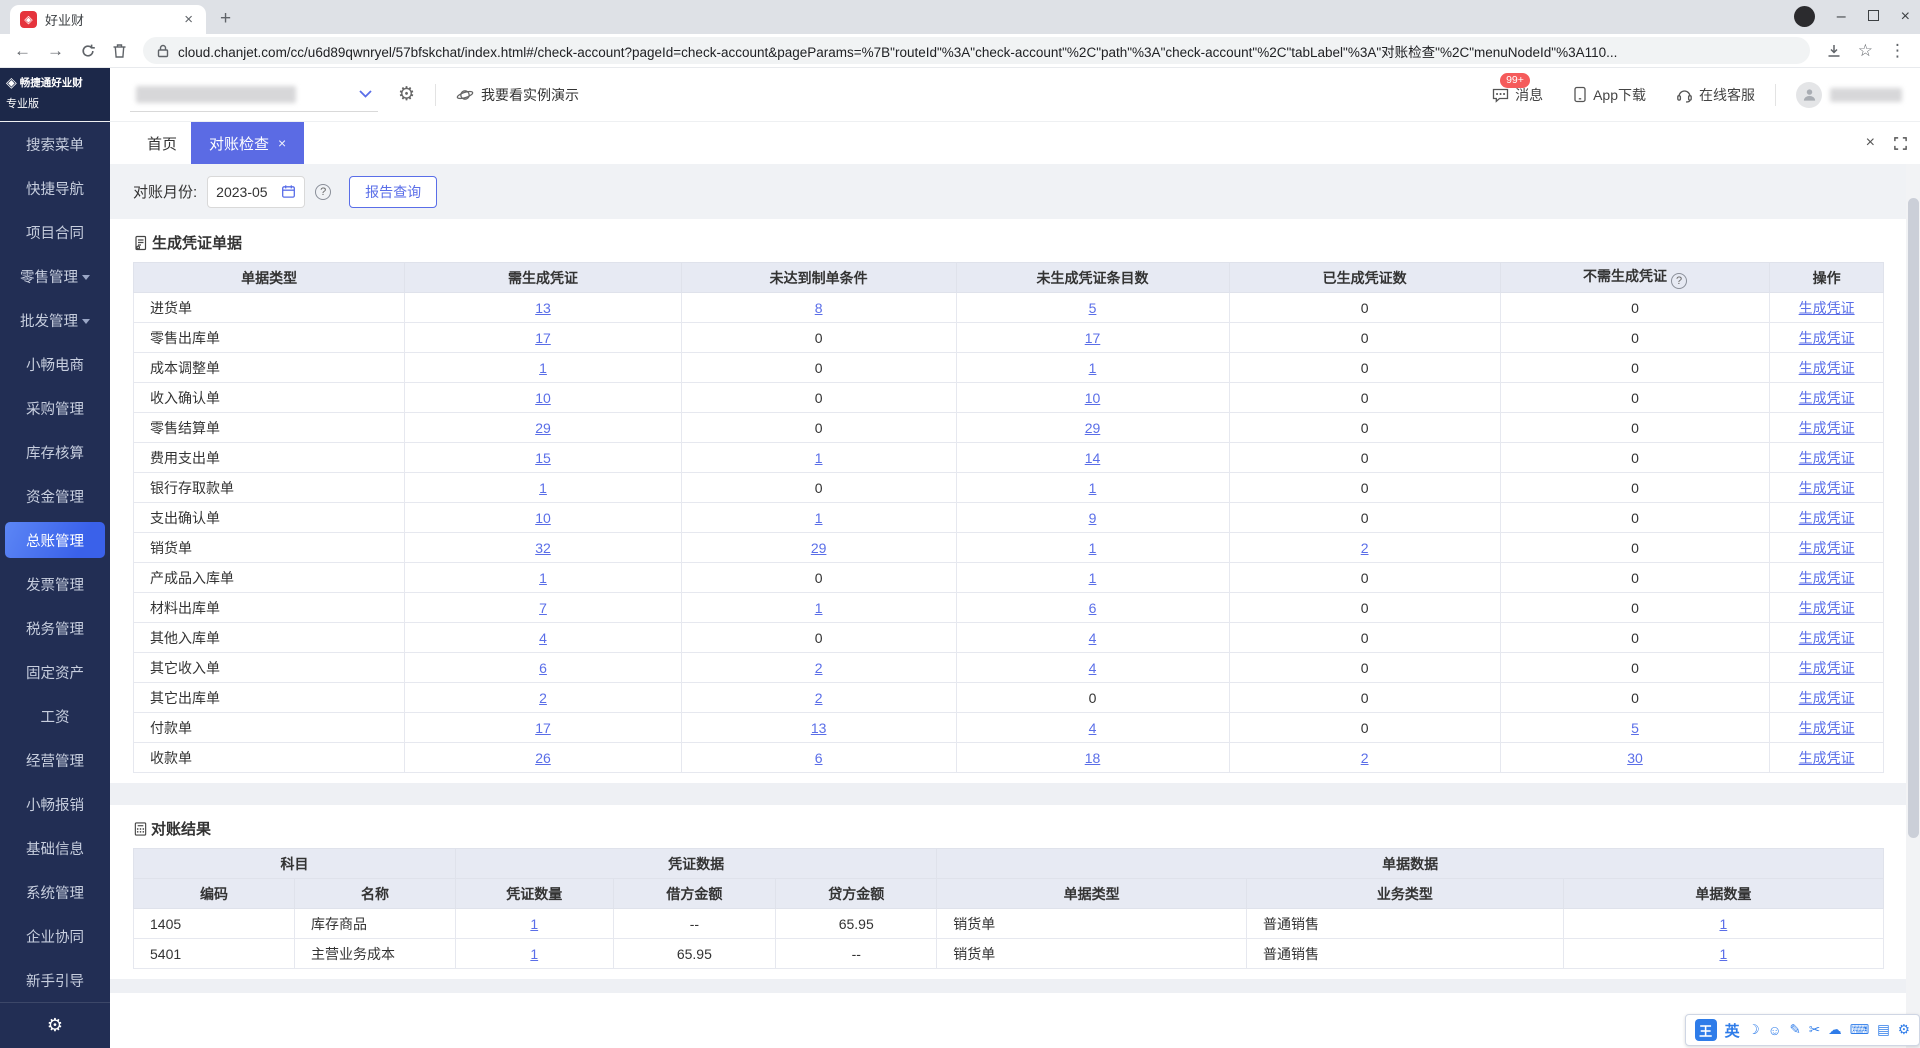  Describe the element at coordinates (543, 758) in the screenshot. I see `count-link: 26` at that location.